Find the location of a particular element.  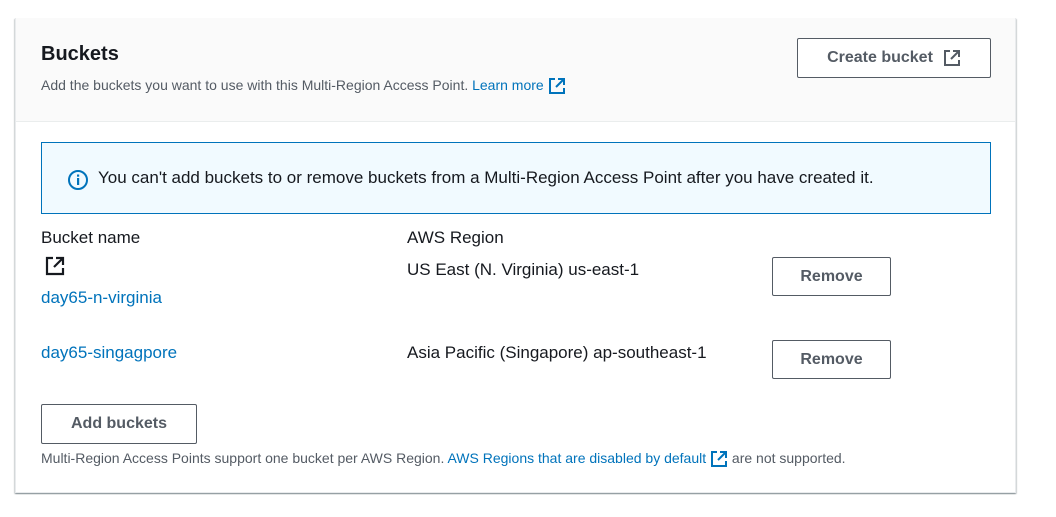

footer-suffix: are not supported. is located at coordinates (788, 458).